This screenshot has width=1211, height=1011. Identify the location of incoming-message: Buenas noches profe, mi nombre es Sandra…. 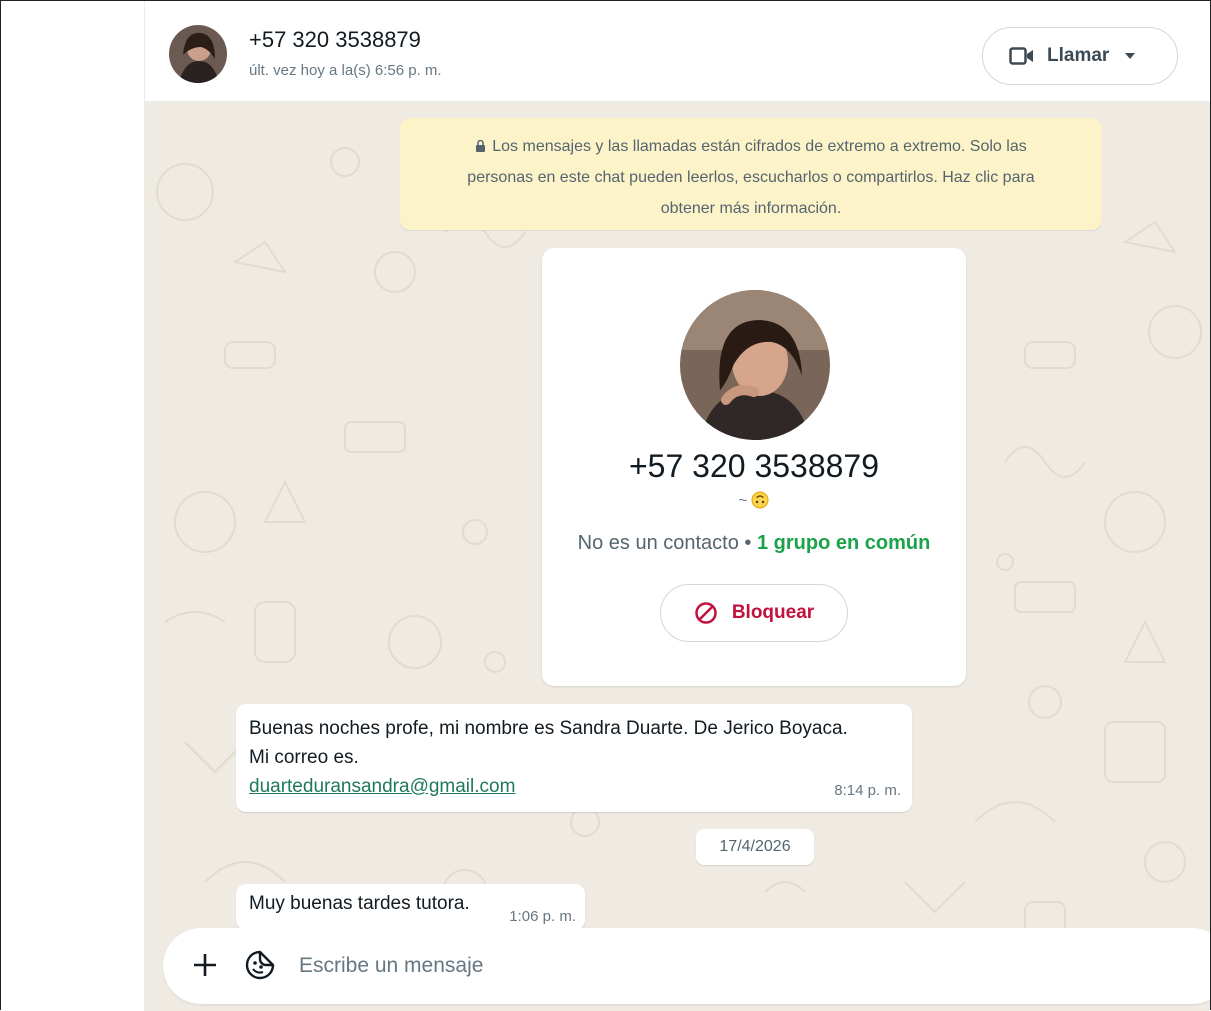
(574, 758).